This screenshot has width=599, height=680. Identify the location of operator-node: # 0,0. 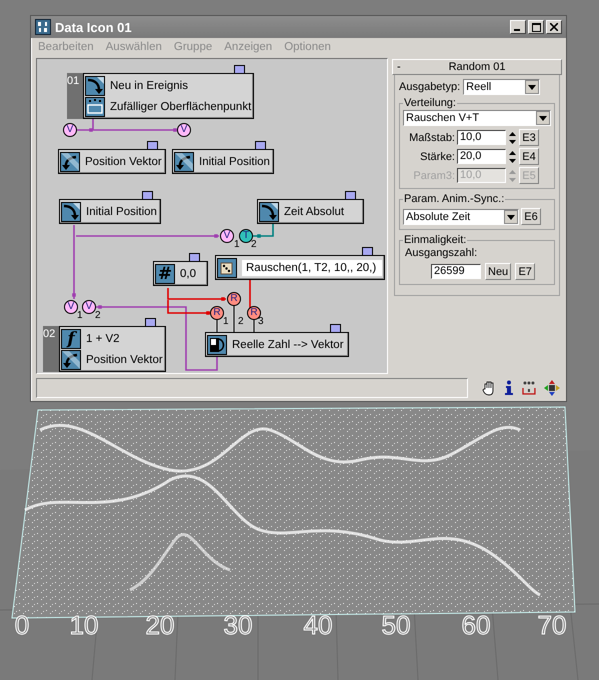
(180, 273).